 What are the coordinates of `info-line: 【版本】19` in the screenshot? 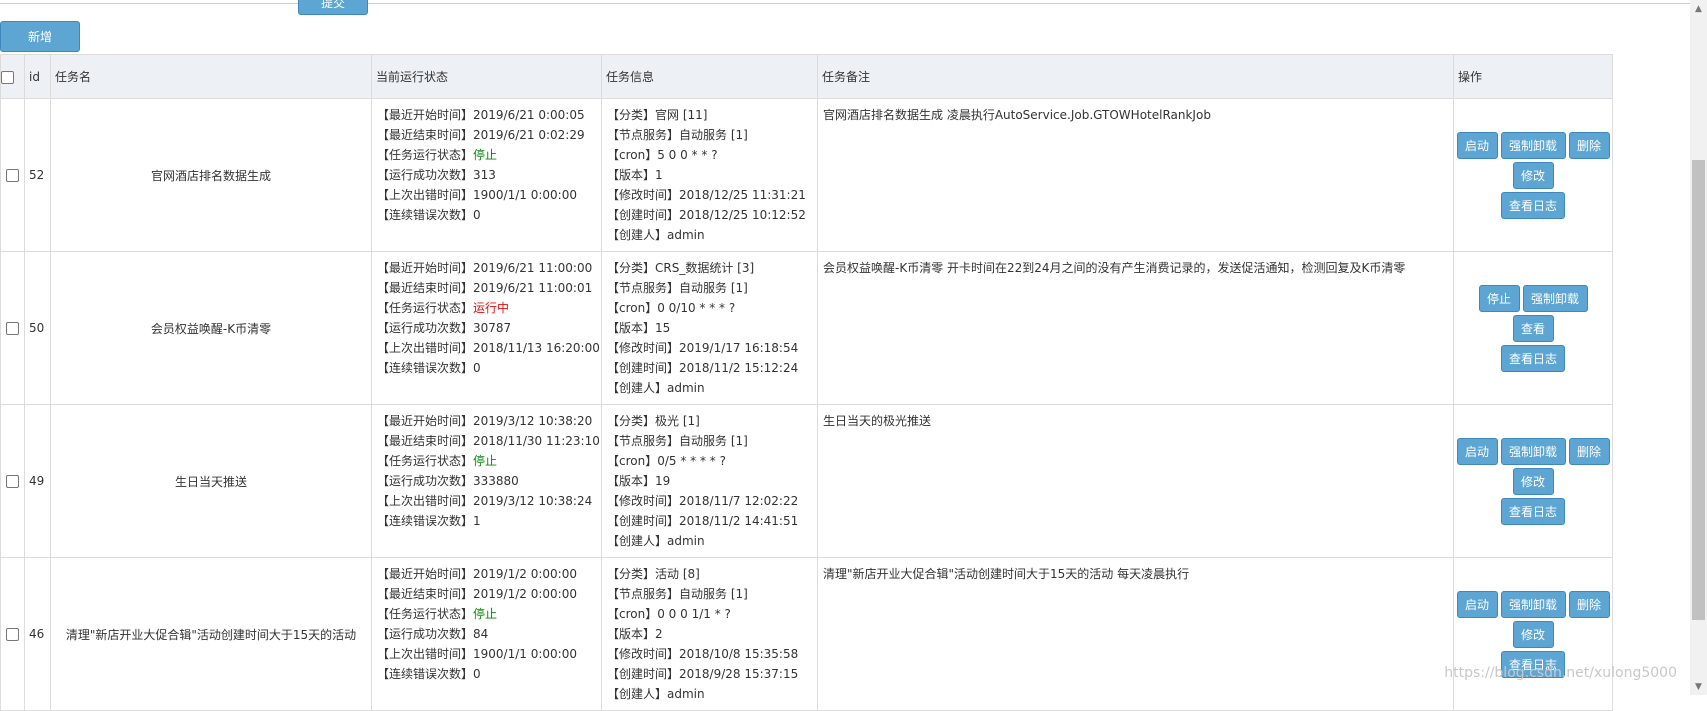 It's located at (639, 481).